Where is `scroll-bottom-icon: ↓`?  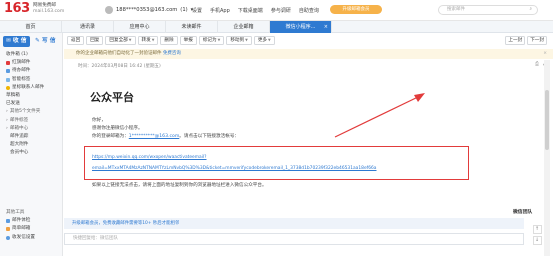 scroll-bottom-icon: ↓ is located at coordinates (537, 240).